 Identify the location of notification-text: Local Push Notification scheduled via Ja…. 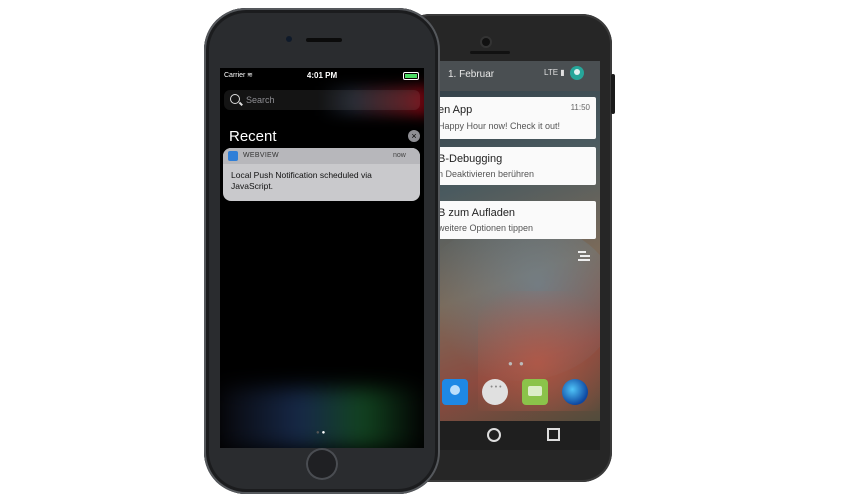
(301, 180).